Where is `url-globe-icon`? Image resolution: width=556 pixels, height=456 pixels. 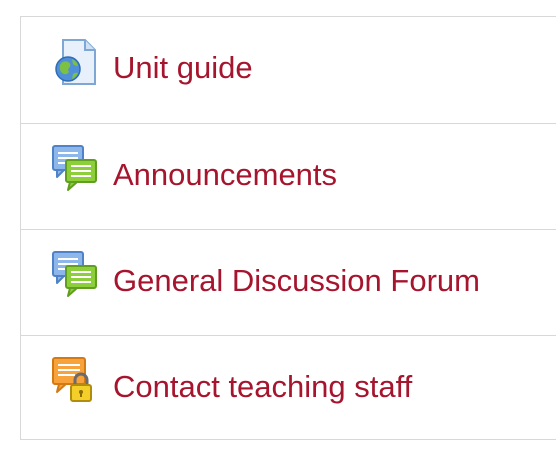
url-globe-icon is located at coordinates (75, 61).